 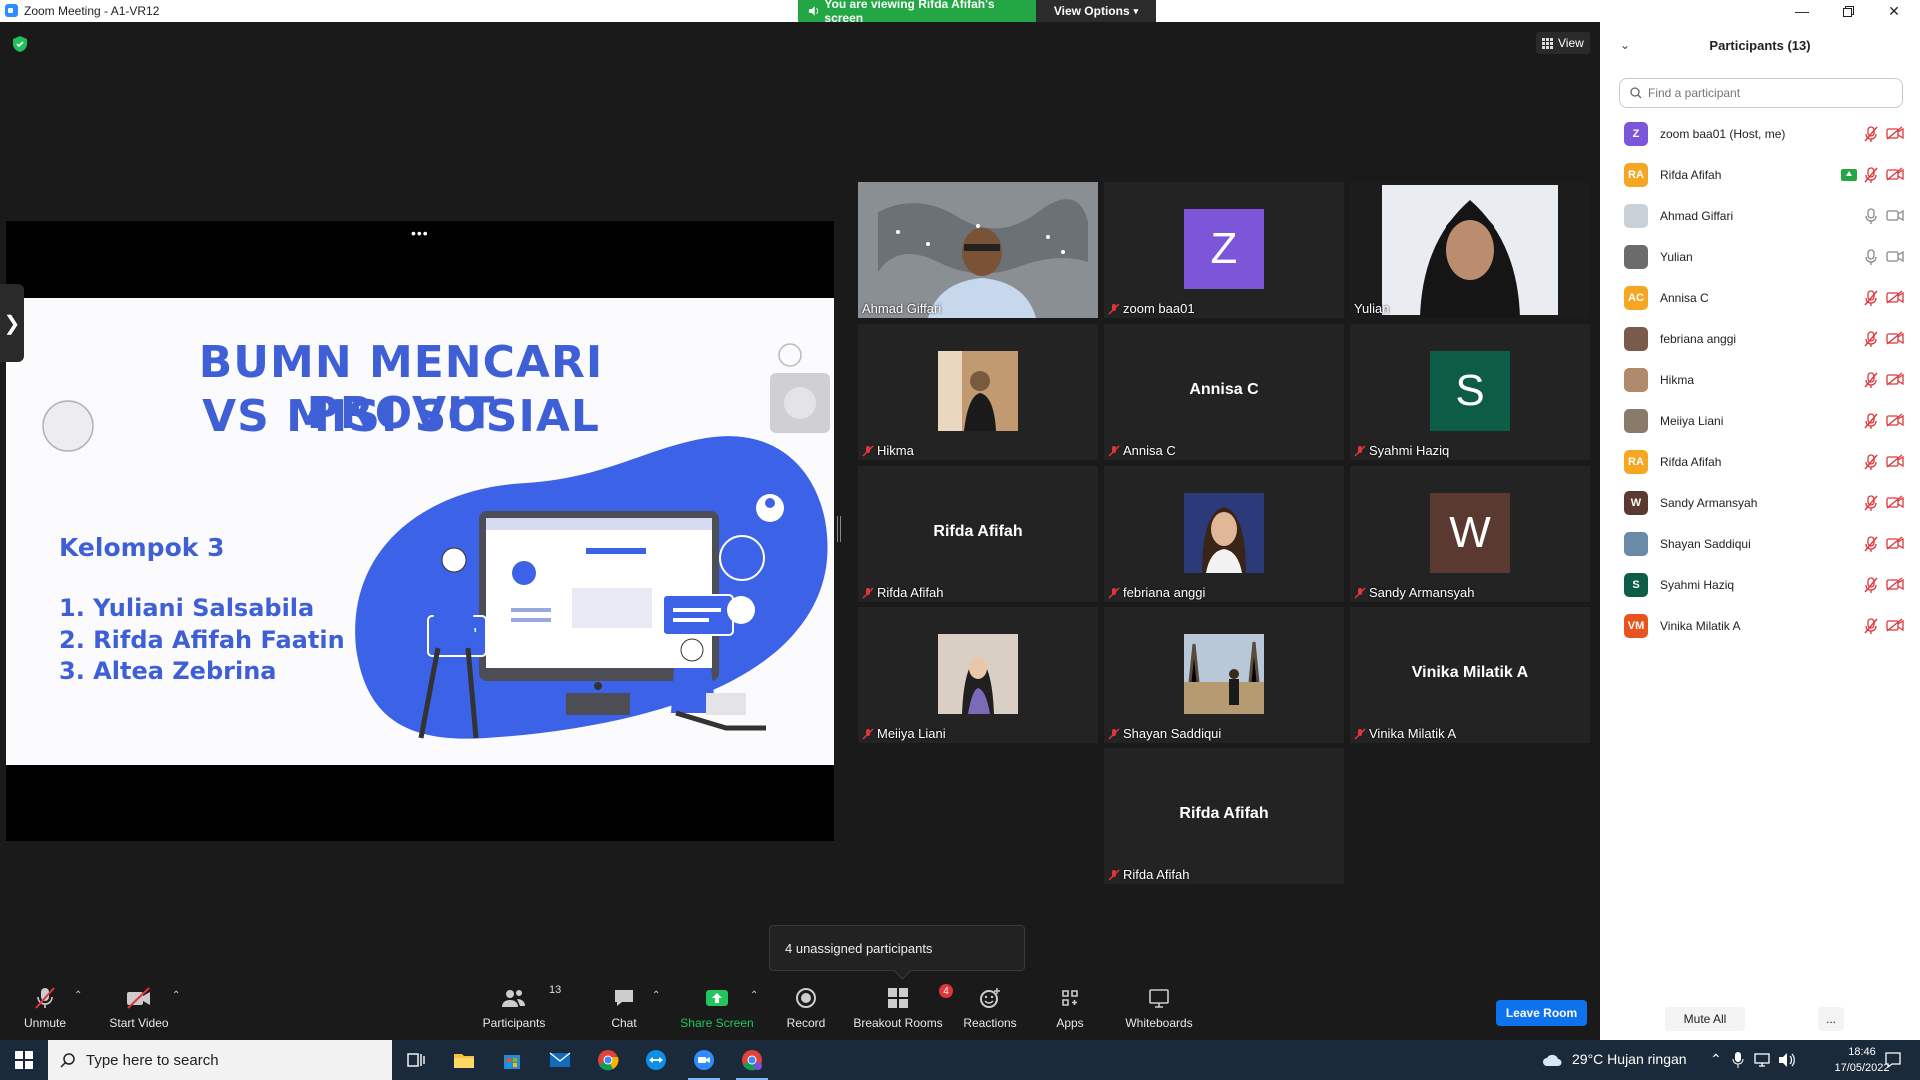 I want to click on chat-button: Chat, so click(x=624, y=1011).